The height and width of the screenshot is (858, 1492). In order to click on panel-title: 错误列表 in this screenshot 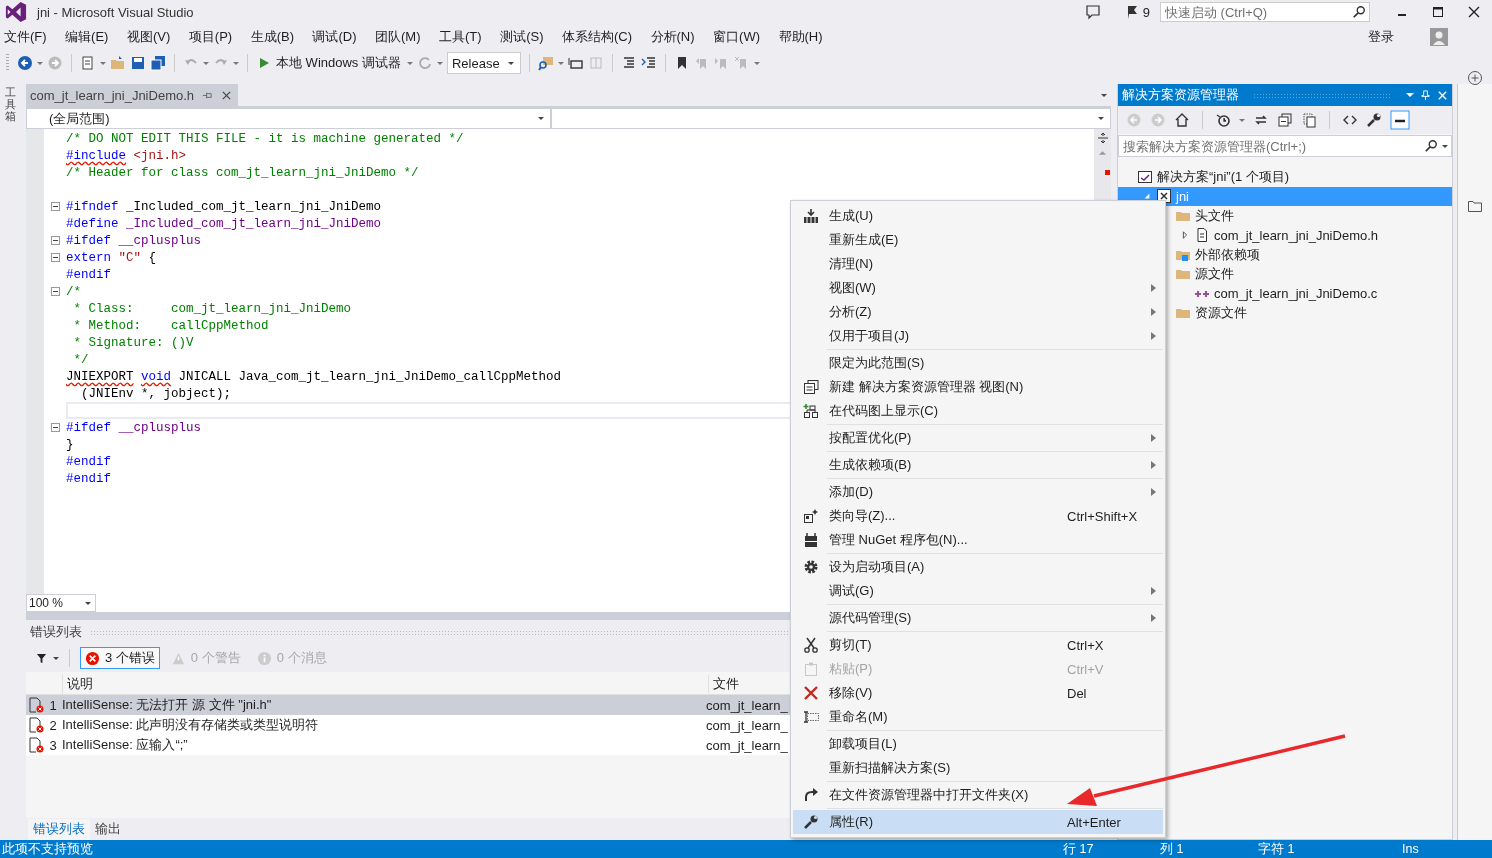, I will do `click(56, 632)`.